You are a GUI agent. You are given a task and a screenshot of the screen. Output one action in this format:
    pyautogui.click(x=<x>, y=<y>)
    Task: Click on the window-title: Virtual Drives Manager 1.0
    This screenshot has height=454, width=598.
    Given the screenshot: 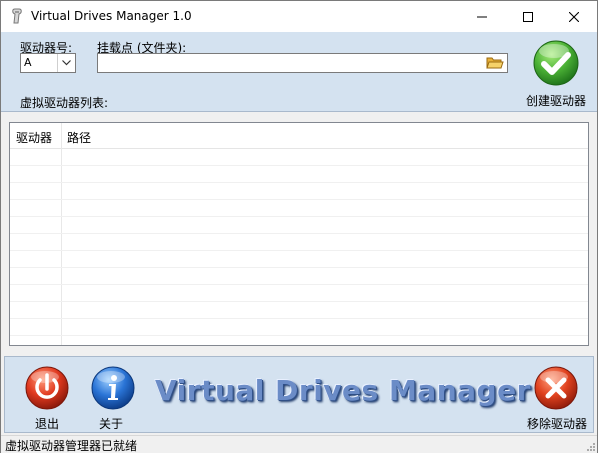 What is the action you would take?
    pyautogui.click(x=111, y=16)
    